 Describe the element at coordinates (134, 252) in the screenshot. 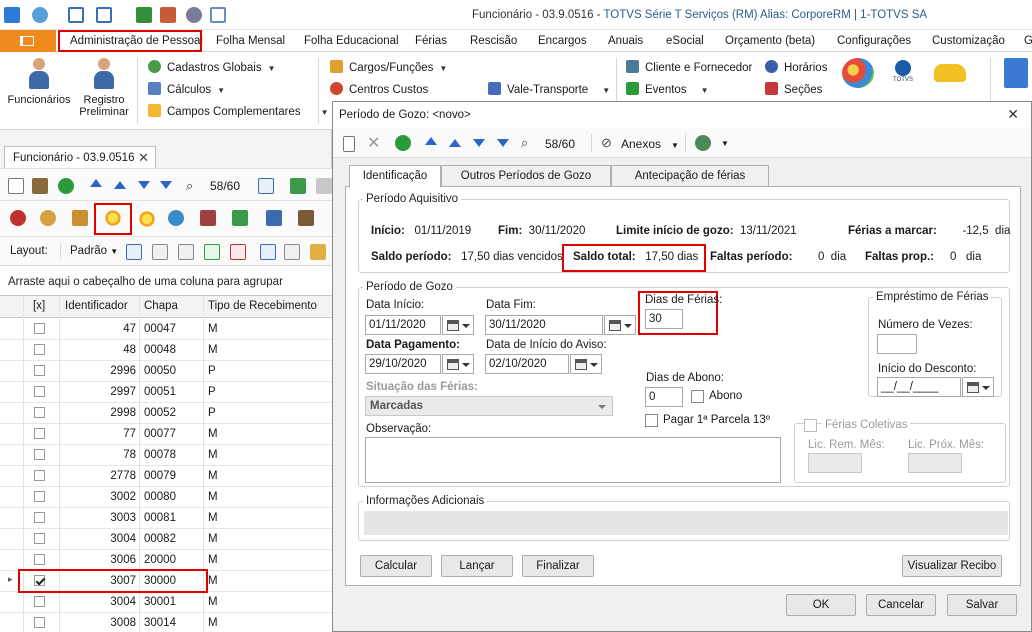

I see `layout-save-icon` at that location.